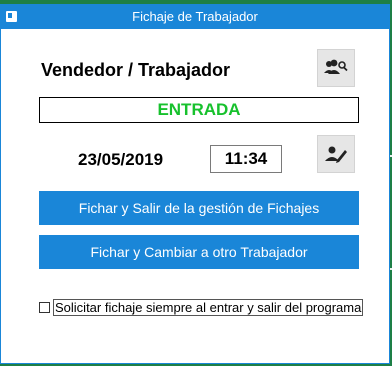  What do you see at coordinates (199, 252) in the screenshot?
I see `fichar-cambiar-button: Fichar y Cambiar a otro Trabajador` at bounding box center [199, 252].